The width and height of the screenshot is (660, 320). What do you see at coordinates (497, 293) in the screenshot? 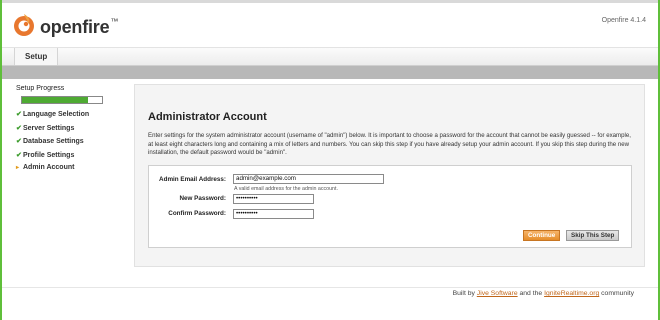
I see `jive-software-link: Jive Software` at bounding box center [497, 293].